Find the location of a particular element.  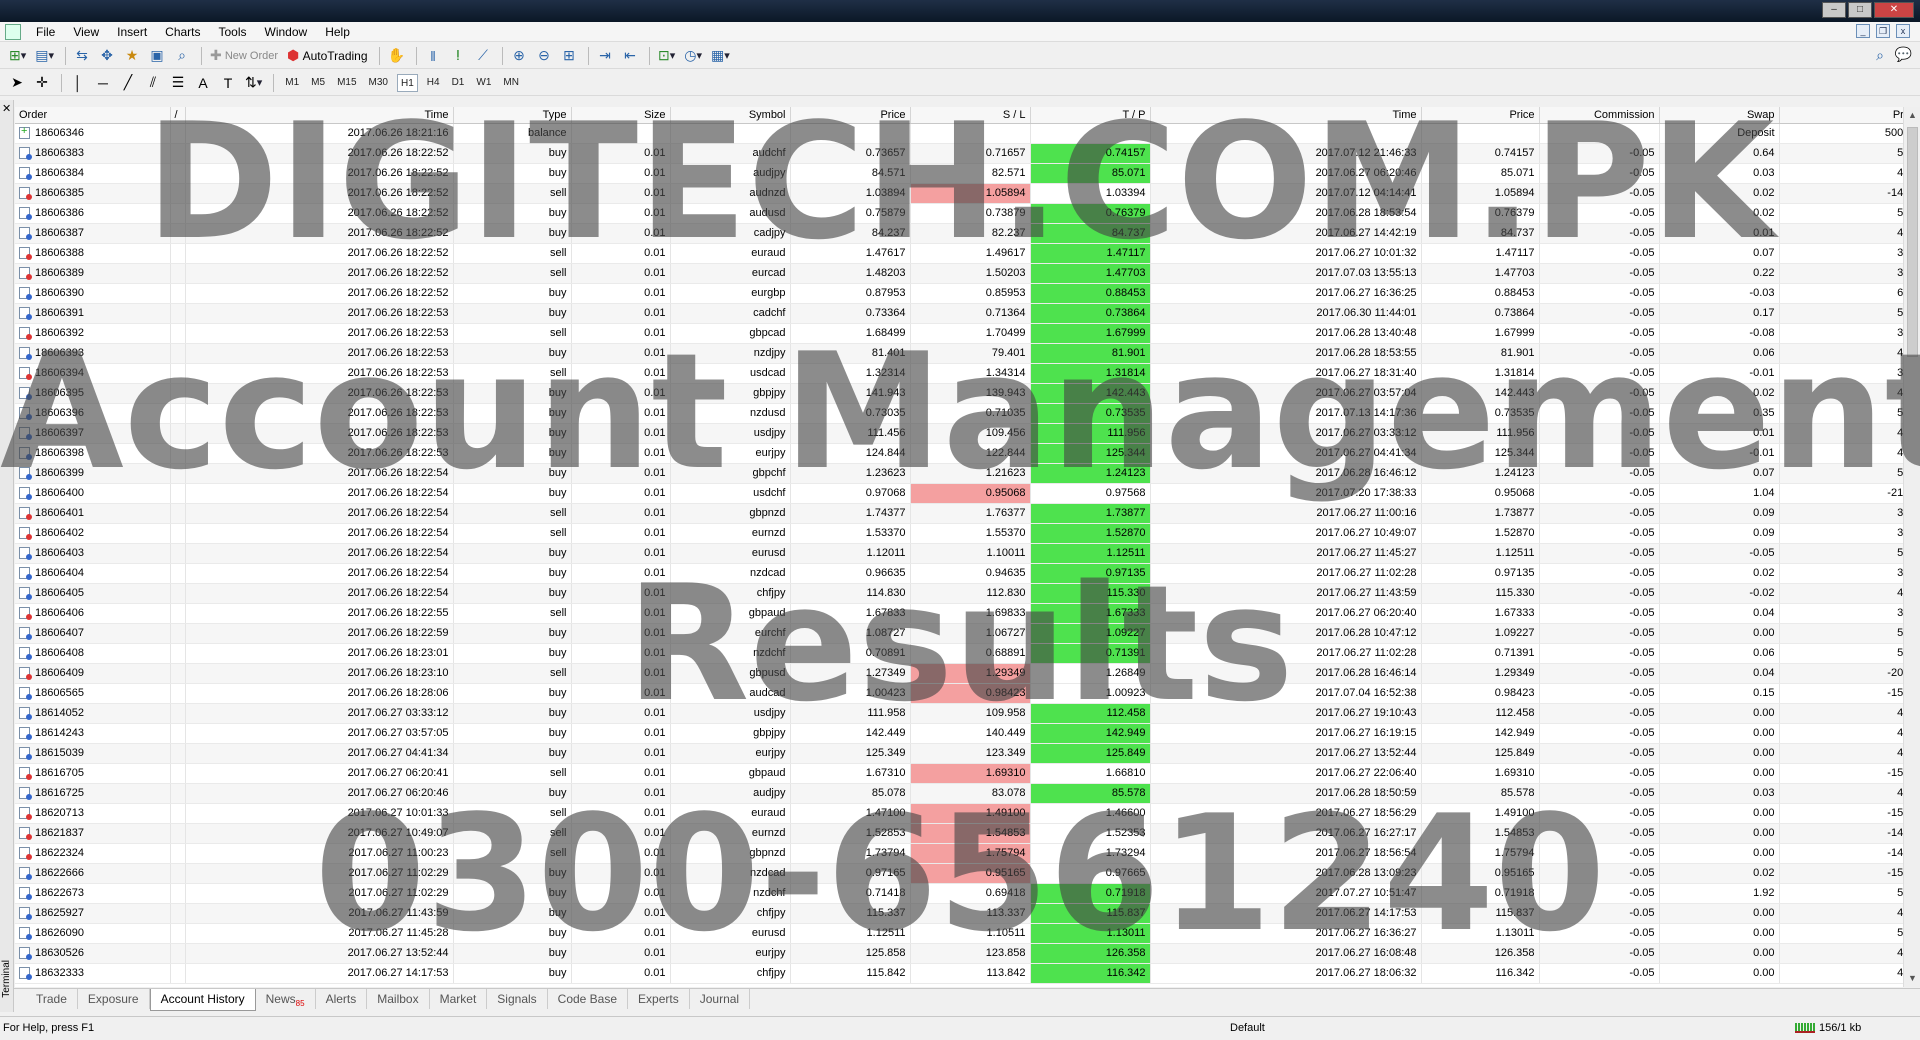

connection-status: 156/1 kb is located at coordinates (1828, 1028).